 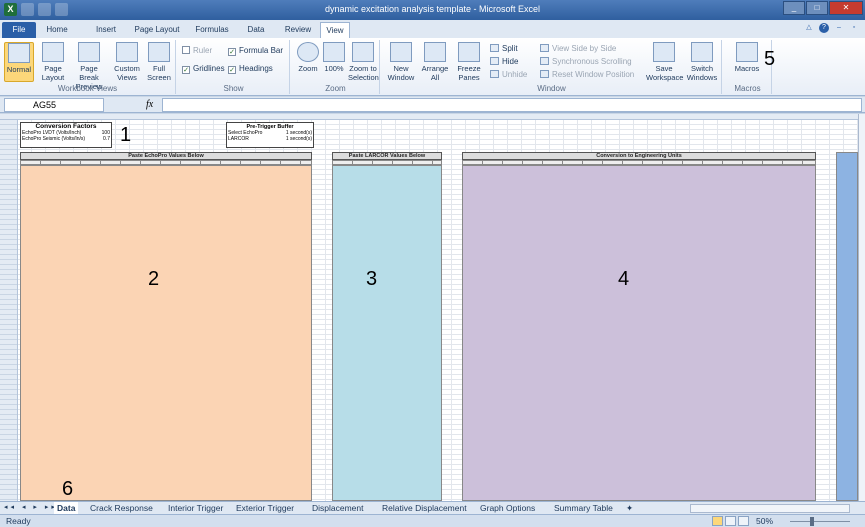 I want to click on custom-views-button: Custom Views, so click(x=127, y=62).